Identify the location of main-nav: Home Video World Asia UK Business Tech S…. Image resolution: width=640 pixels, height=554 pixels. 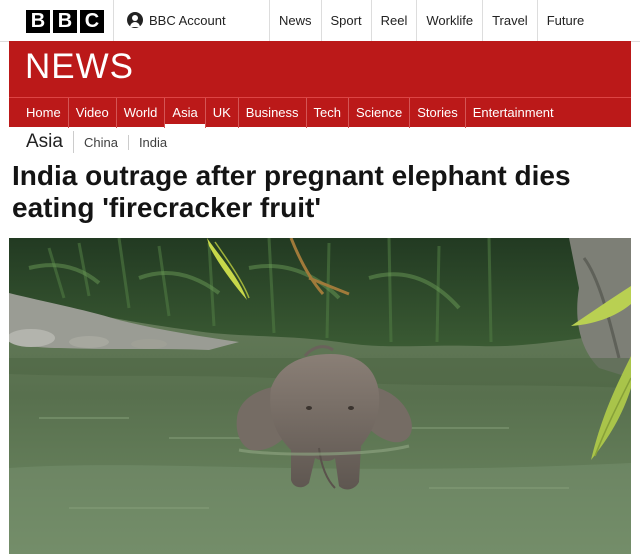
(320, 112).